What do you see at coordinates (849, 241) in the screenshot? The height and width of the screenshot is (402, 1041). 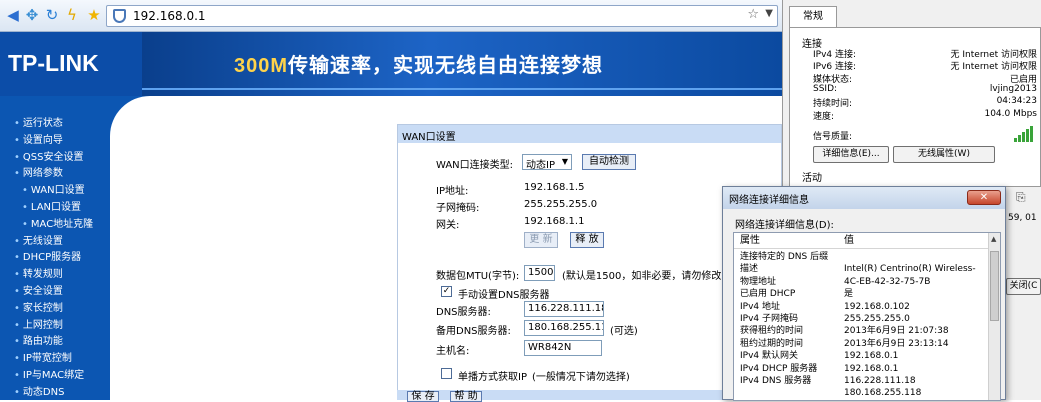 I see `col-value-header: 值` at bounding box center [849, 241].